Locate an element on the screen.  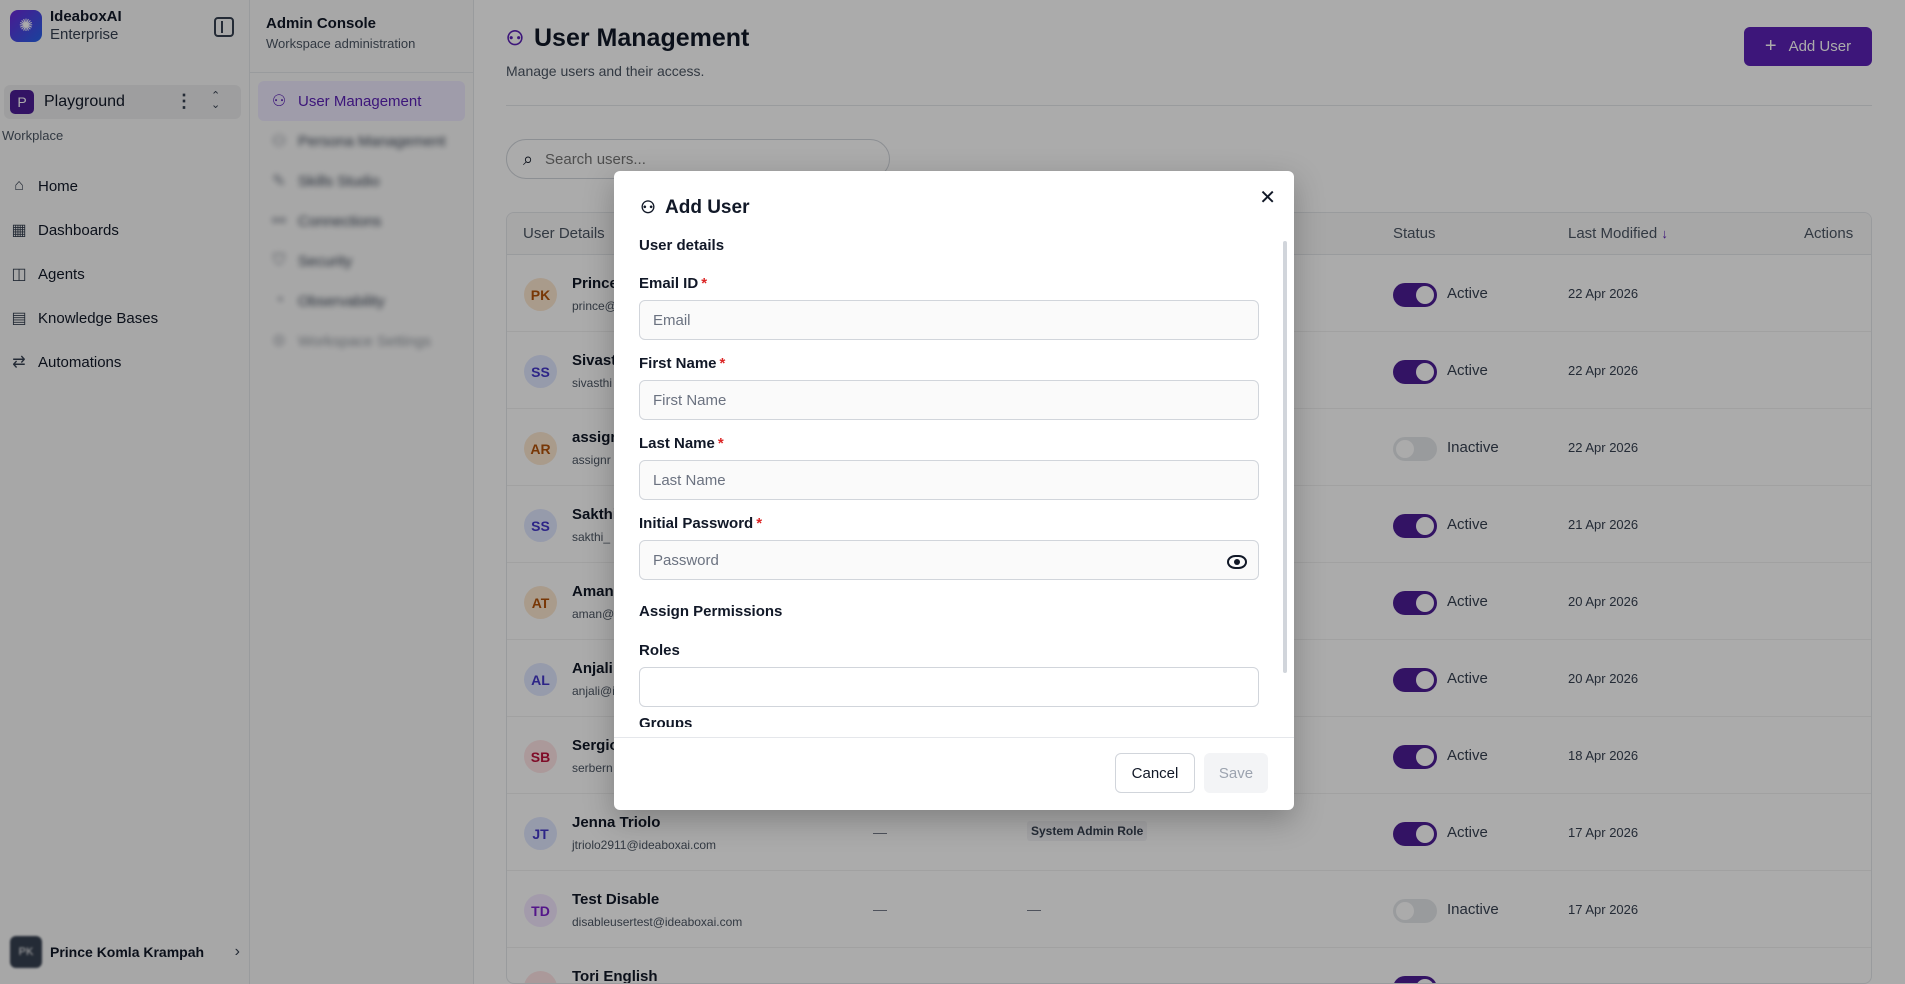
section-assign-permissions: Assign Permissions is located at coordinates (711, 611).